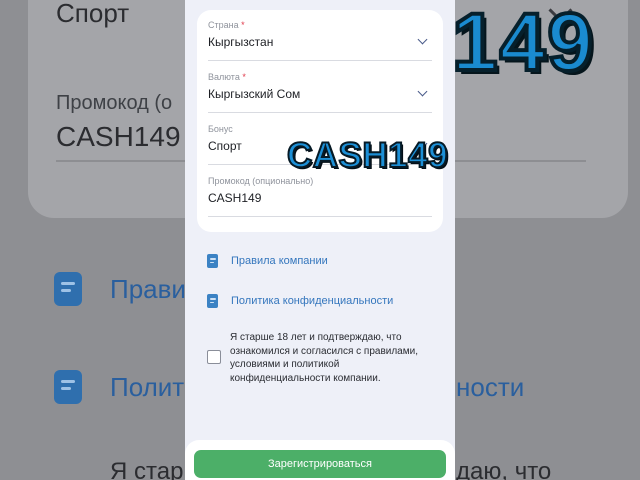 The width and height of the screenshot is (640, 480). Describe the element at coordinates (226, 25) in the screenshot. I see `country-label: Страна *` at that location.